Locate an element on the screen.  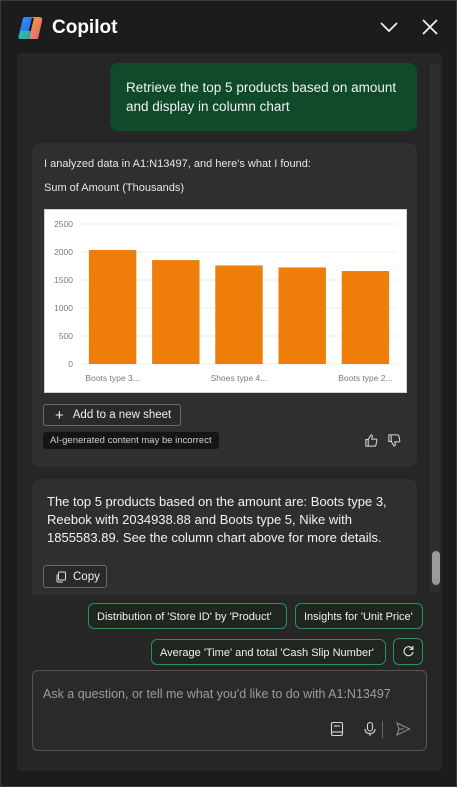
refresh-icon is located at coordinates (408, 651).